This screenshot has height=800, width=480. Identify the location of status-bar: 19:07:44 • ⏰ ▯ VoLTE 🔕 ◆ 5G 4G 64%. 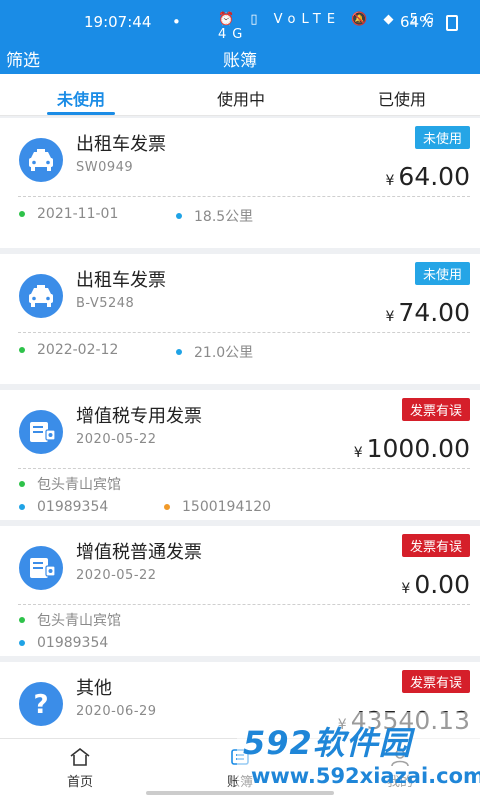
(240, 22).